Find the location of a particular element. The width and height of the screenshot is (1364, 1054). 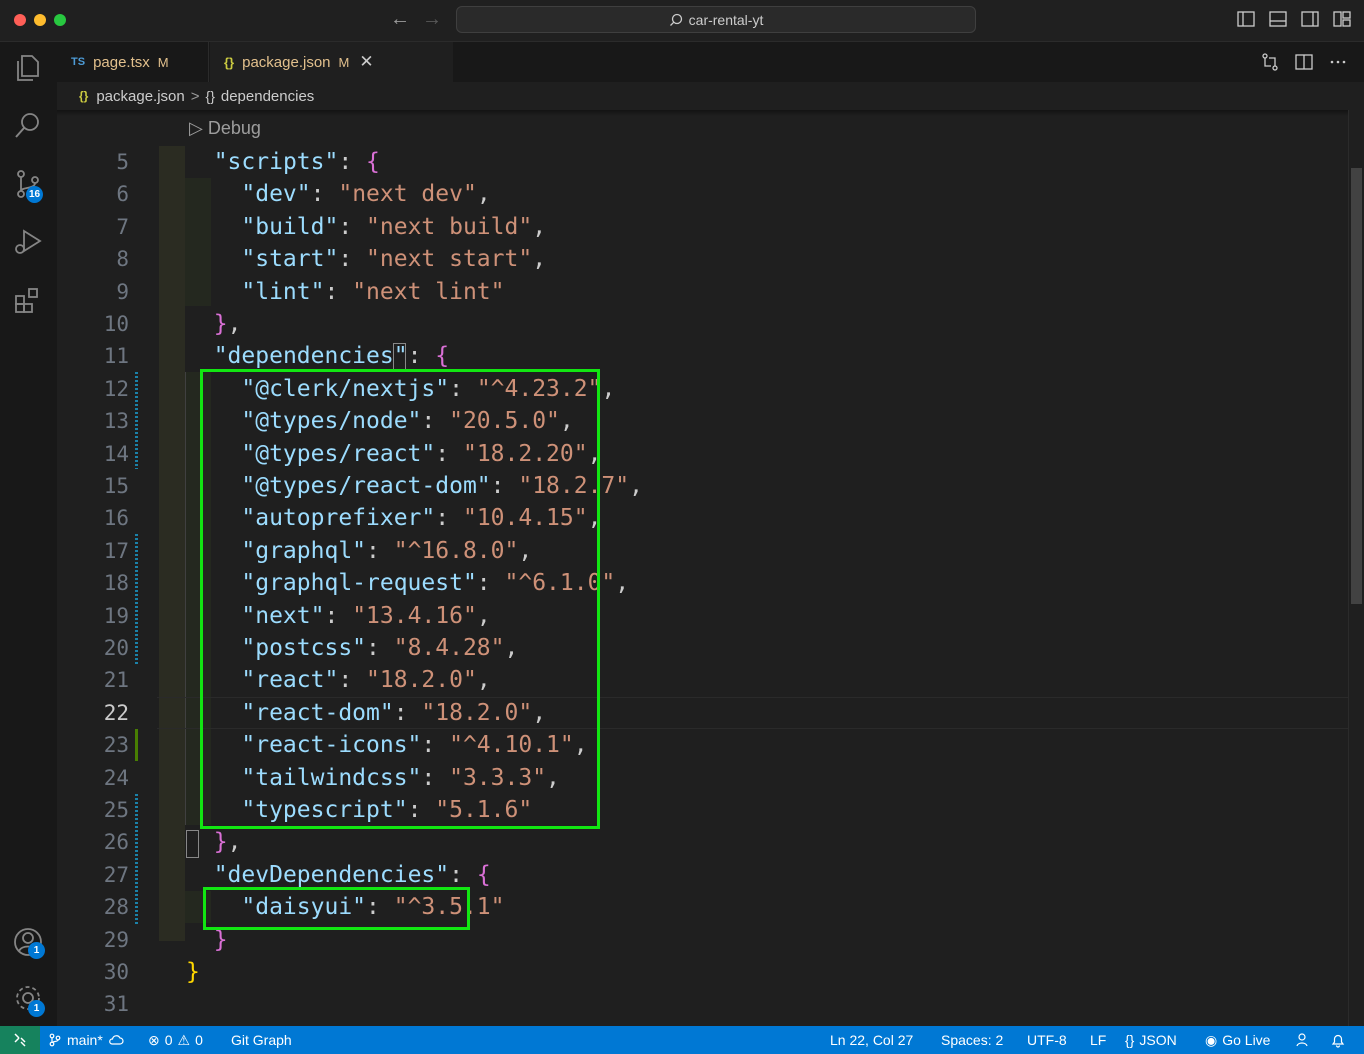

tab-bar: TS page.tsx M {} package.json M ✕ is located at coordinates (710, 62).